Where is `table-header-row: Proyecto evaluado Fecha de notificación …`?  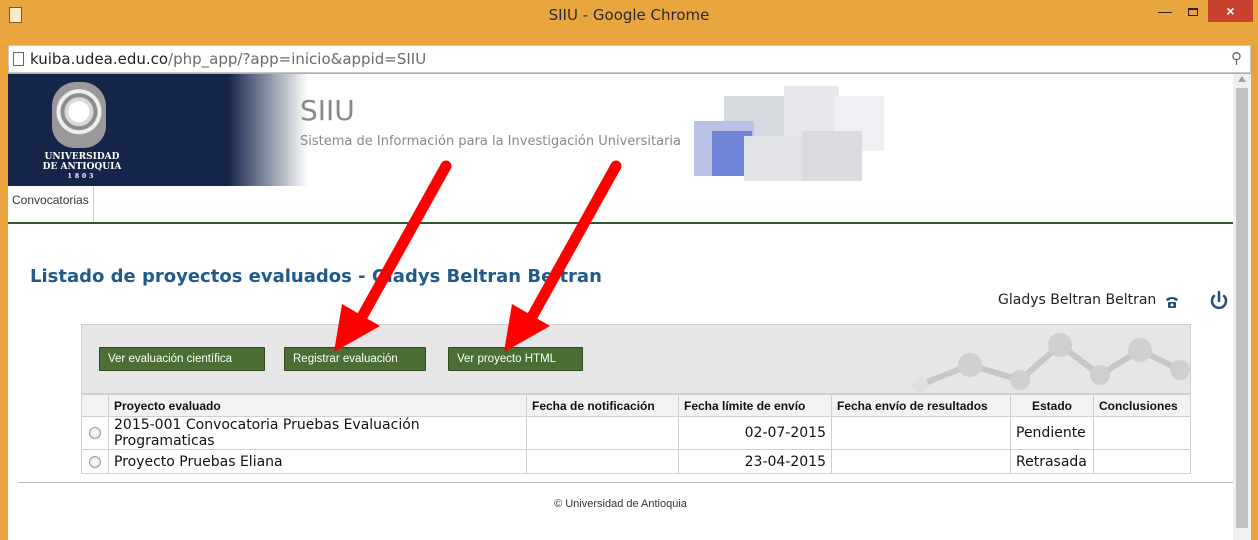 table-header-row: Proyecto evaluado Fecha de notificación … is located at coordinates (636, 405).